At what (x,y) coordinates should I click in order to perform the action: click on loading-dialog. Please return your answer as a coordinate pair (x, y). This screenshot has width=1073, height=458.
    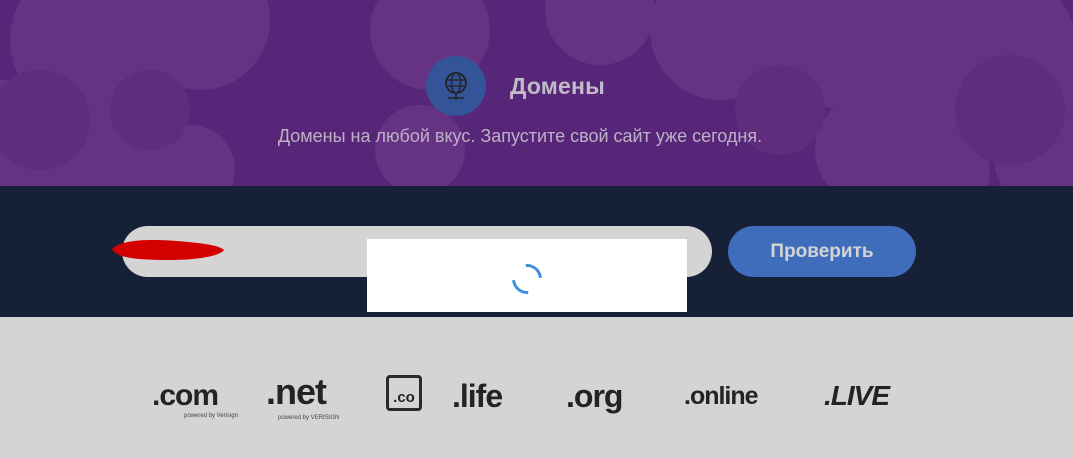
    Looking at the image, I should click on (527, 275).